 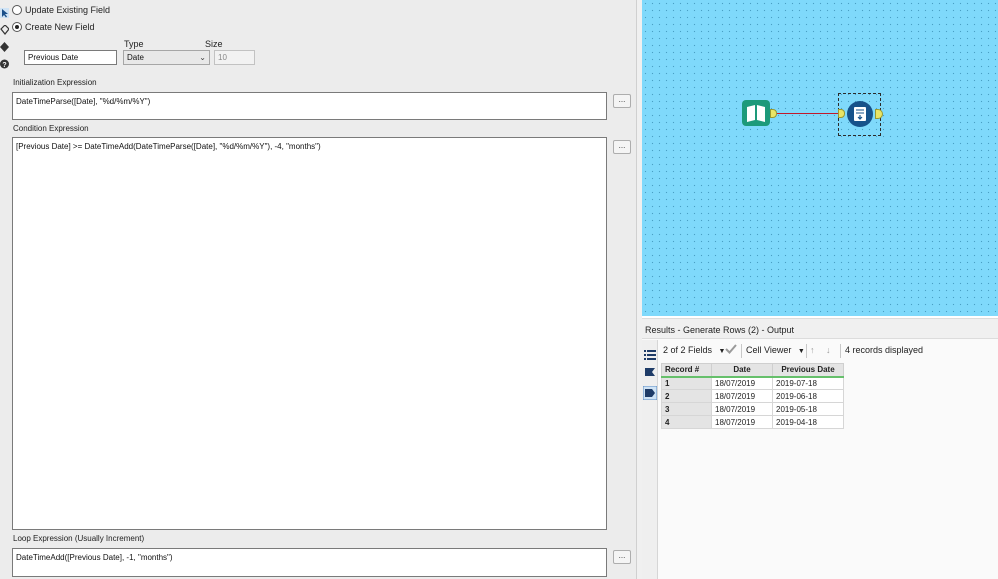 I want to click on table-row: 1 18/07/2019 2019-07-18, so click(x=752, y=383).